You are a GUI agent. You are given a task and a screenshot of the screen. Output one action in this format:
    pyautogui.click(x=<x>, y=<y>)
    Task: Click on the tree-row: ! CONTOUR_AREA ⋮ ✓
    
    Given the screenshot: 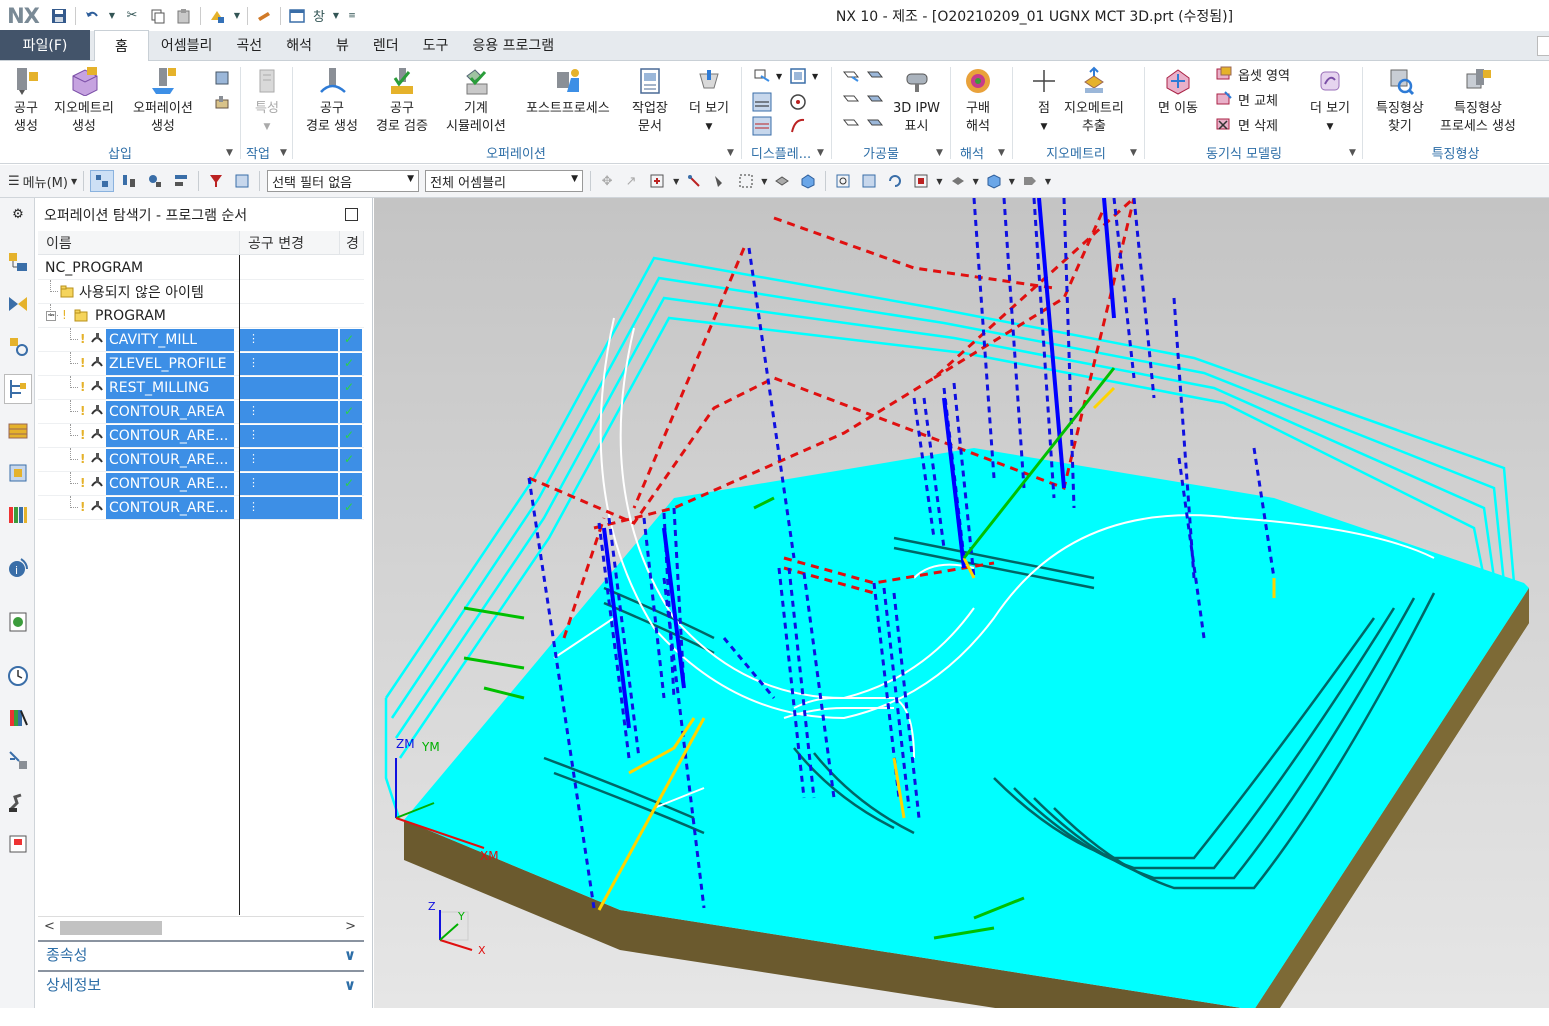 What is the action you would take?
    pyautogui.click(x=201, y=412)
    